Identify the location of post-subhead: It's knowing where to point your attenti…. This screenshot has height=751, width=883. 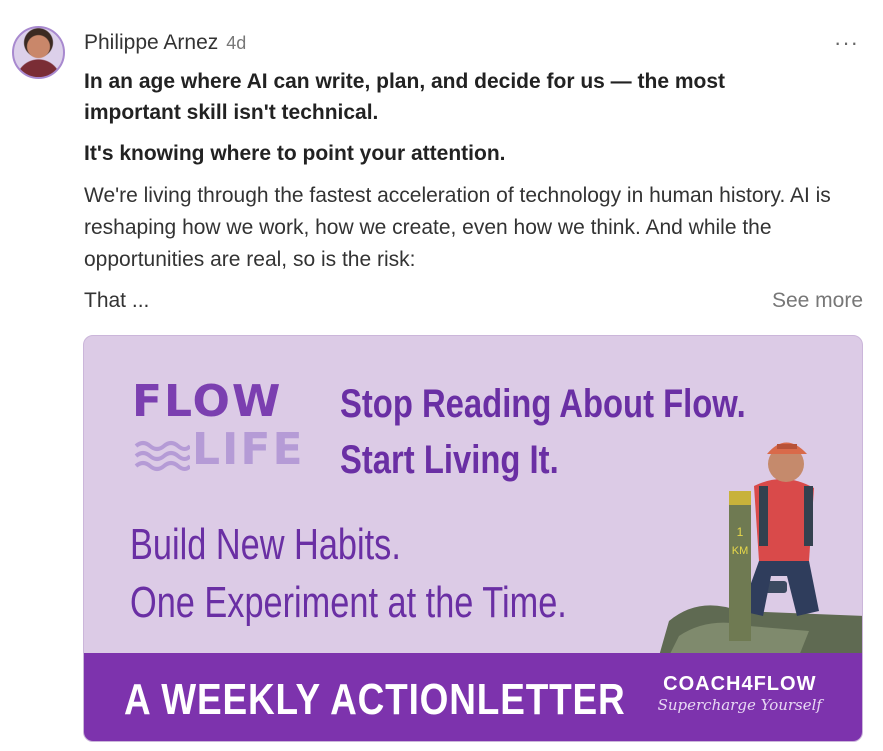
(295, 153).